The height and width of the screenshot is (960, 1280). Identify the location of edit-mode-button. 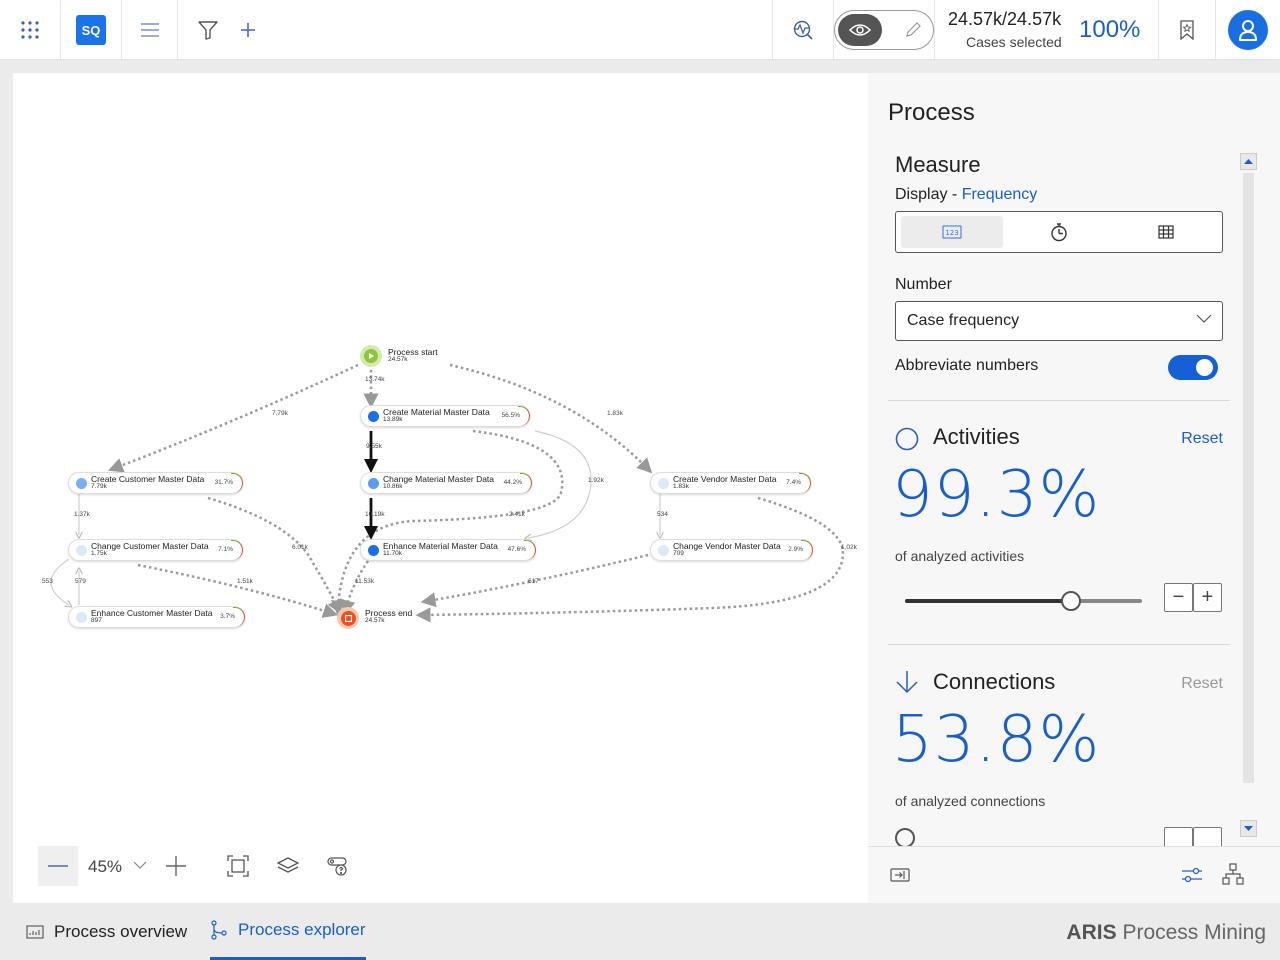
(913, 32).